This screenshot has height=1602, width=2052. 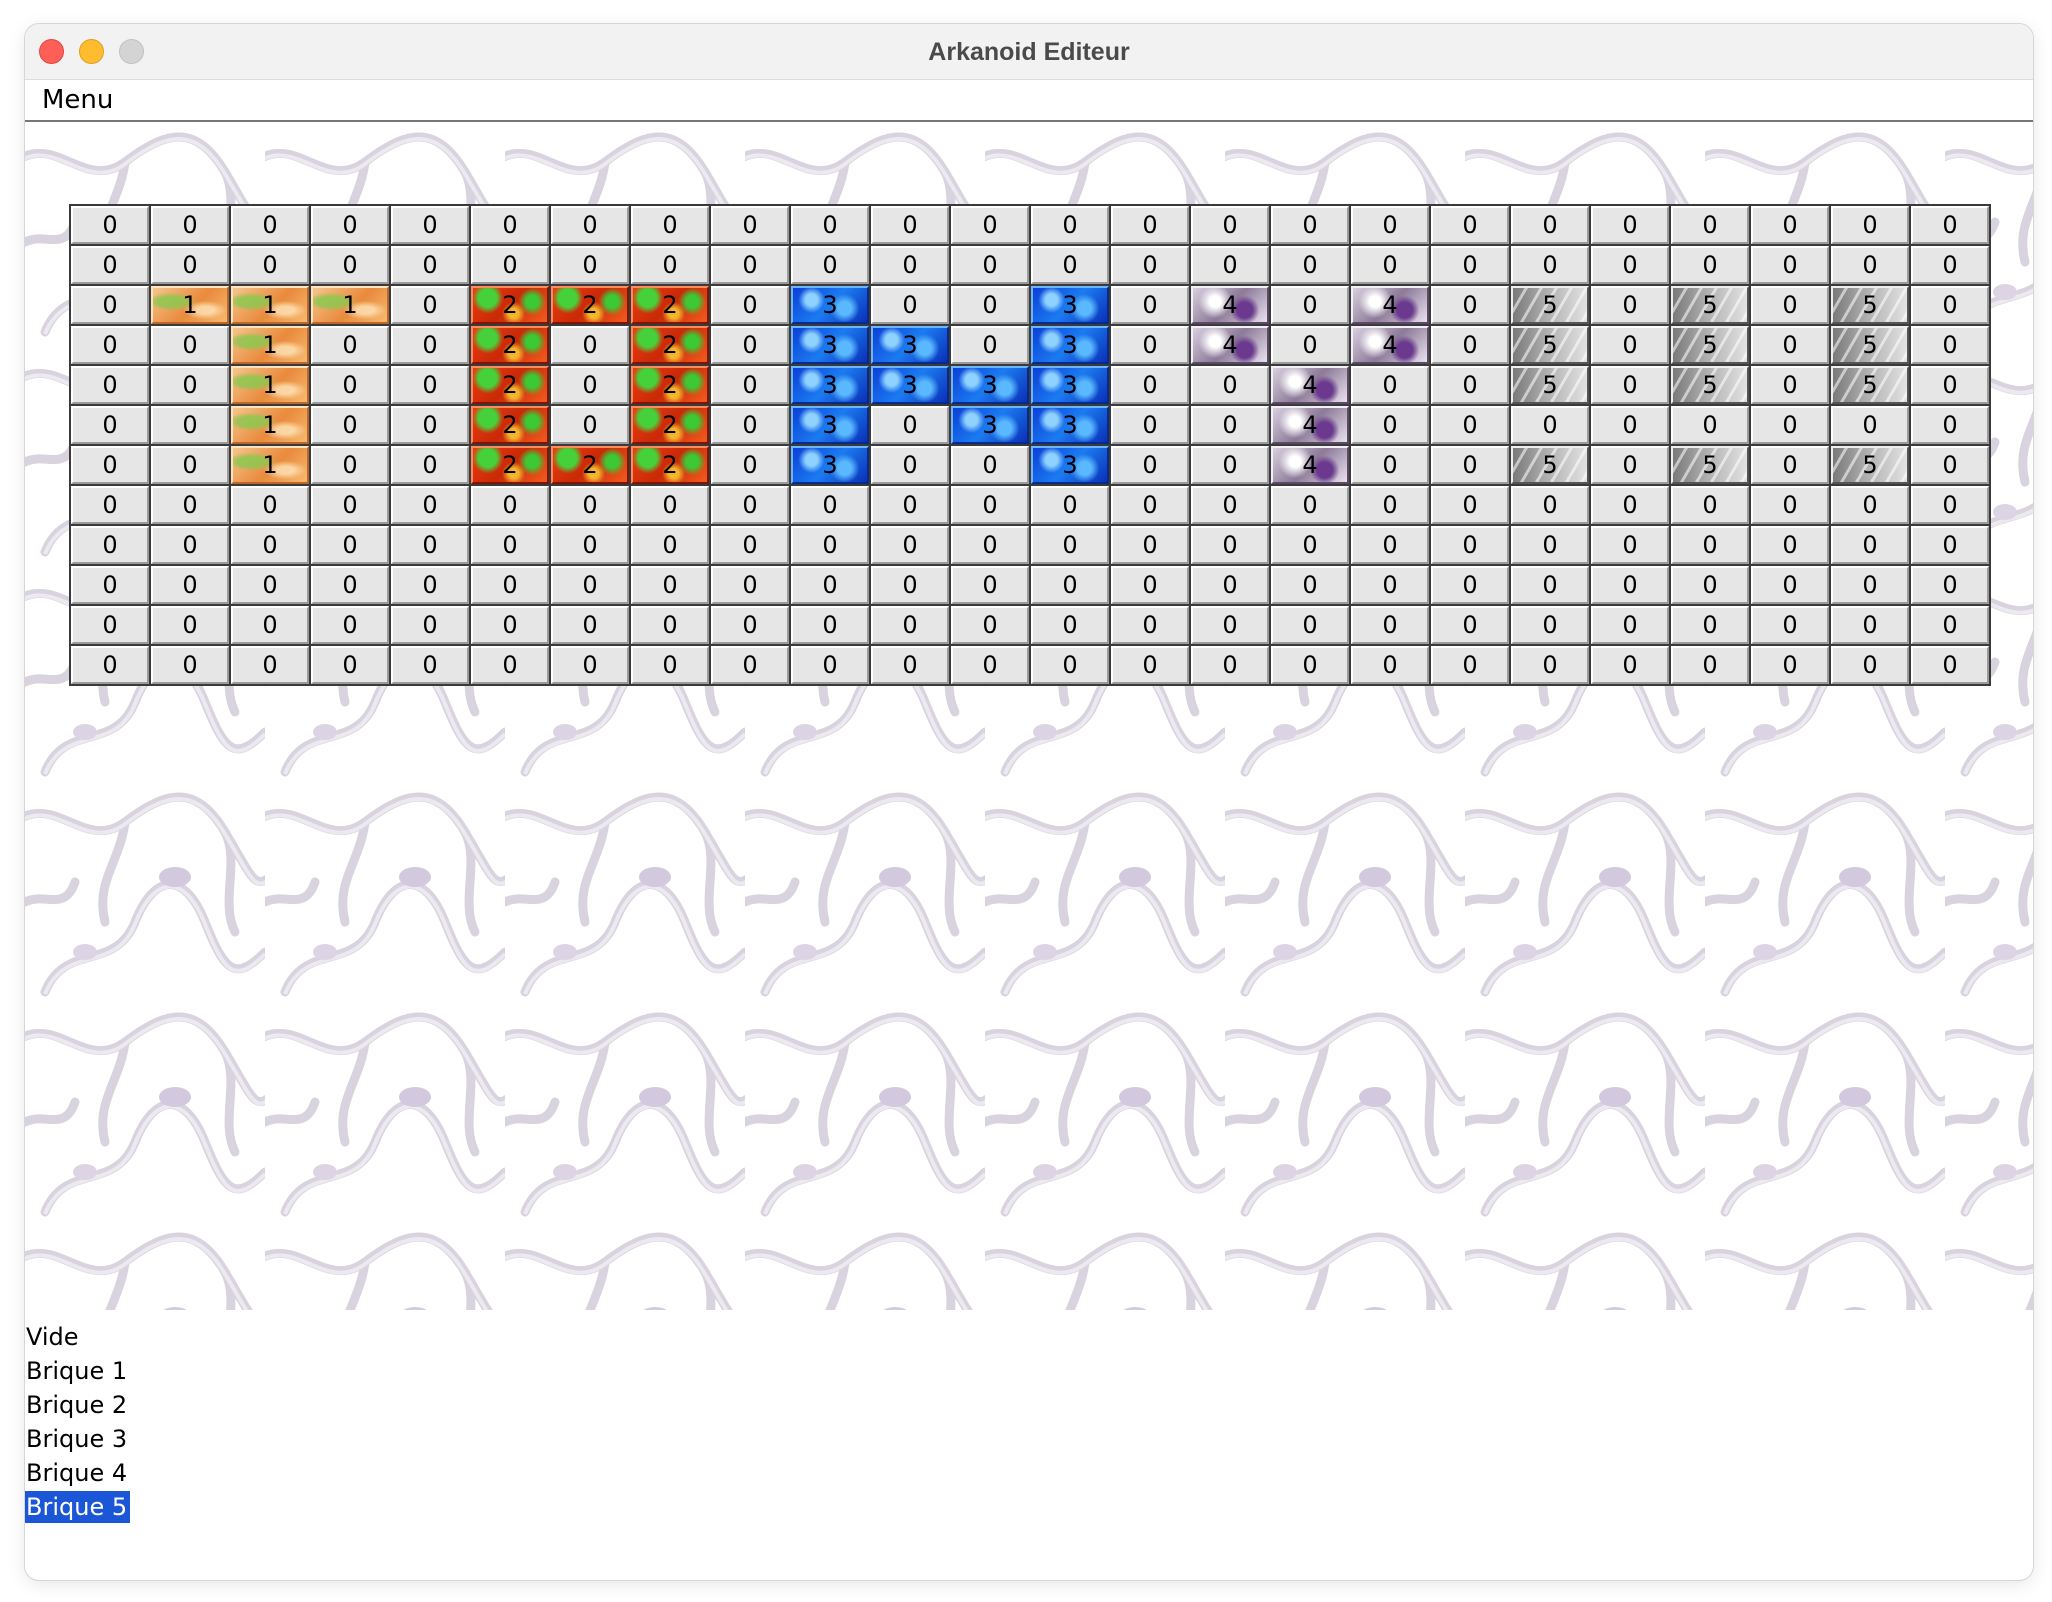 What do you see at coordinates (175, 1439) in the screenshot?
I see `palette-item: Brique 3` at bounding box center [175, 1439].